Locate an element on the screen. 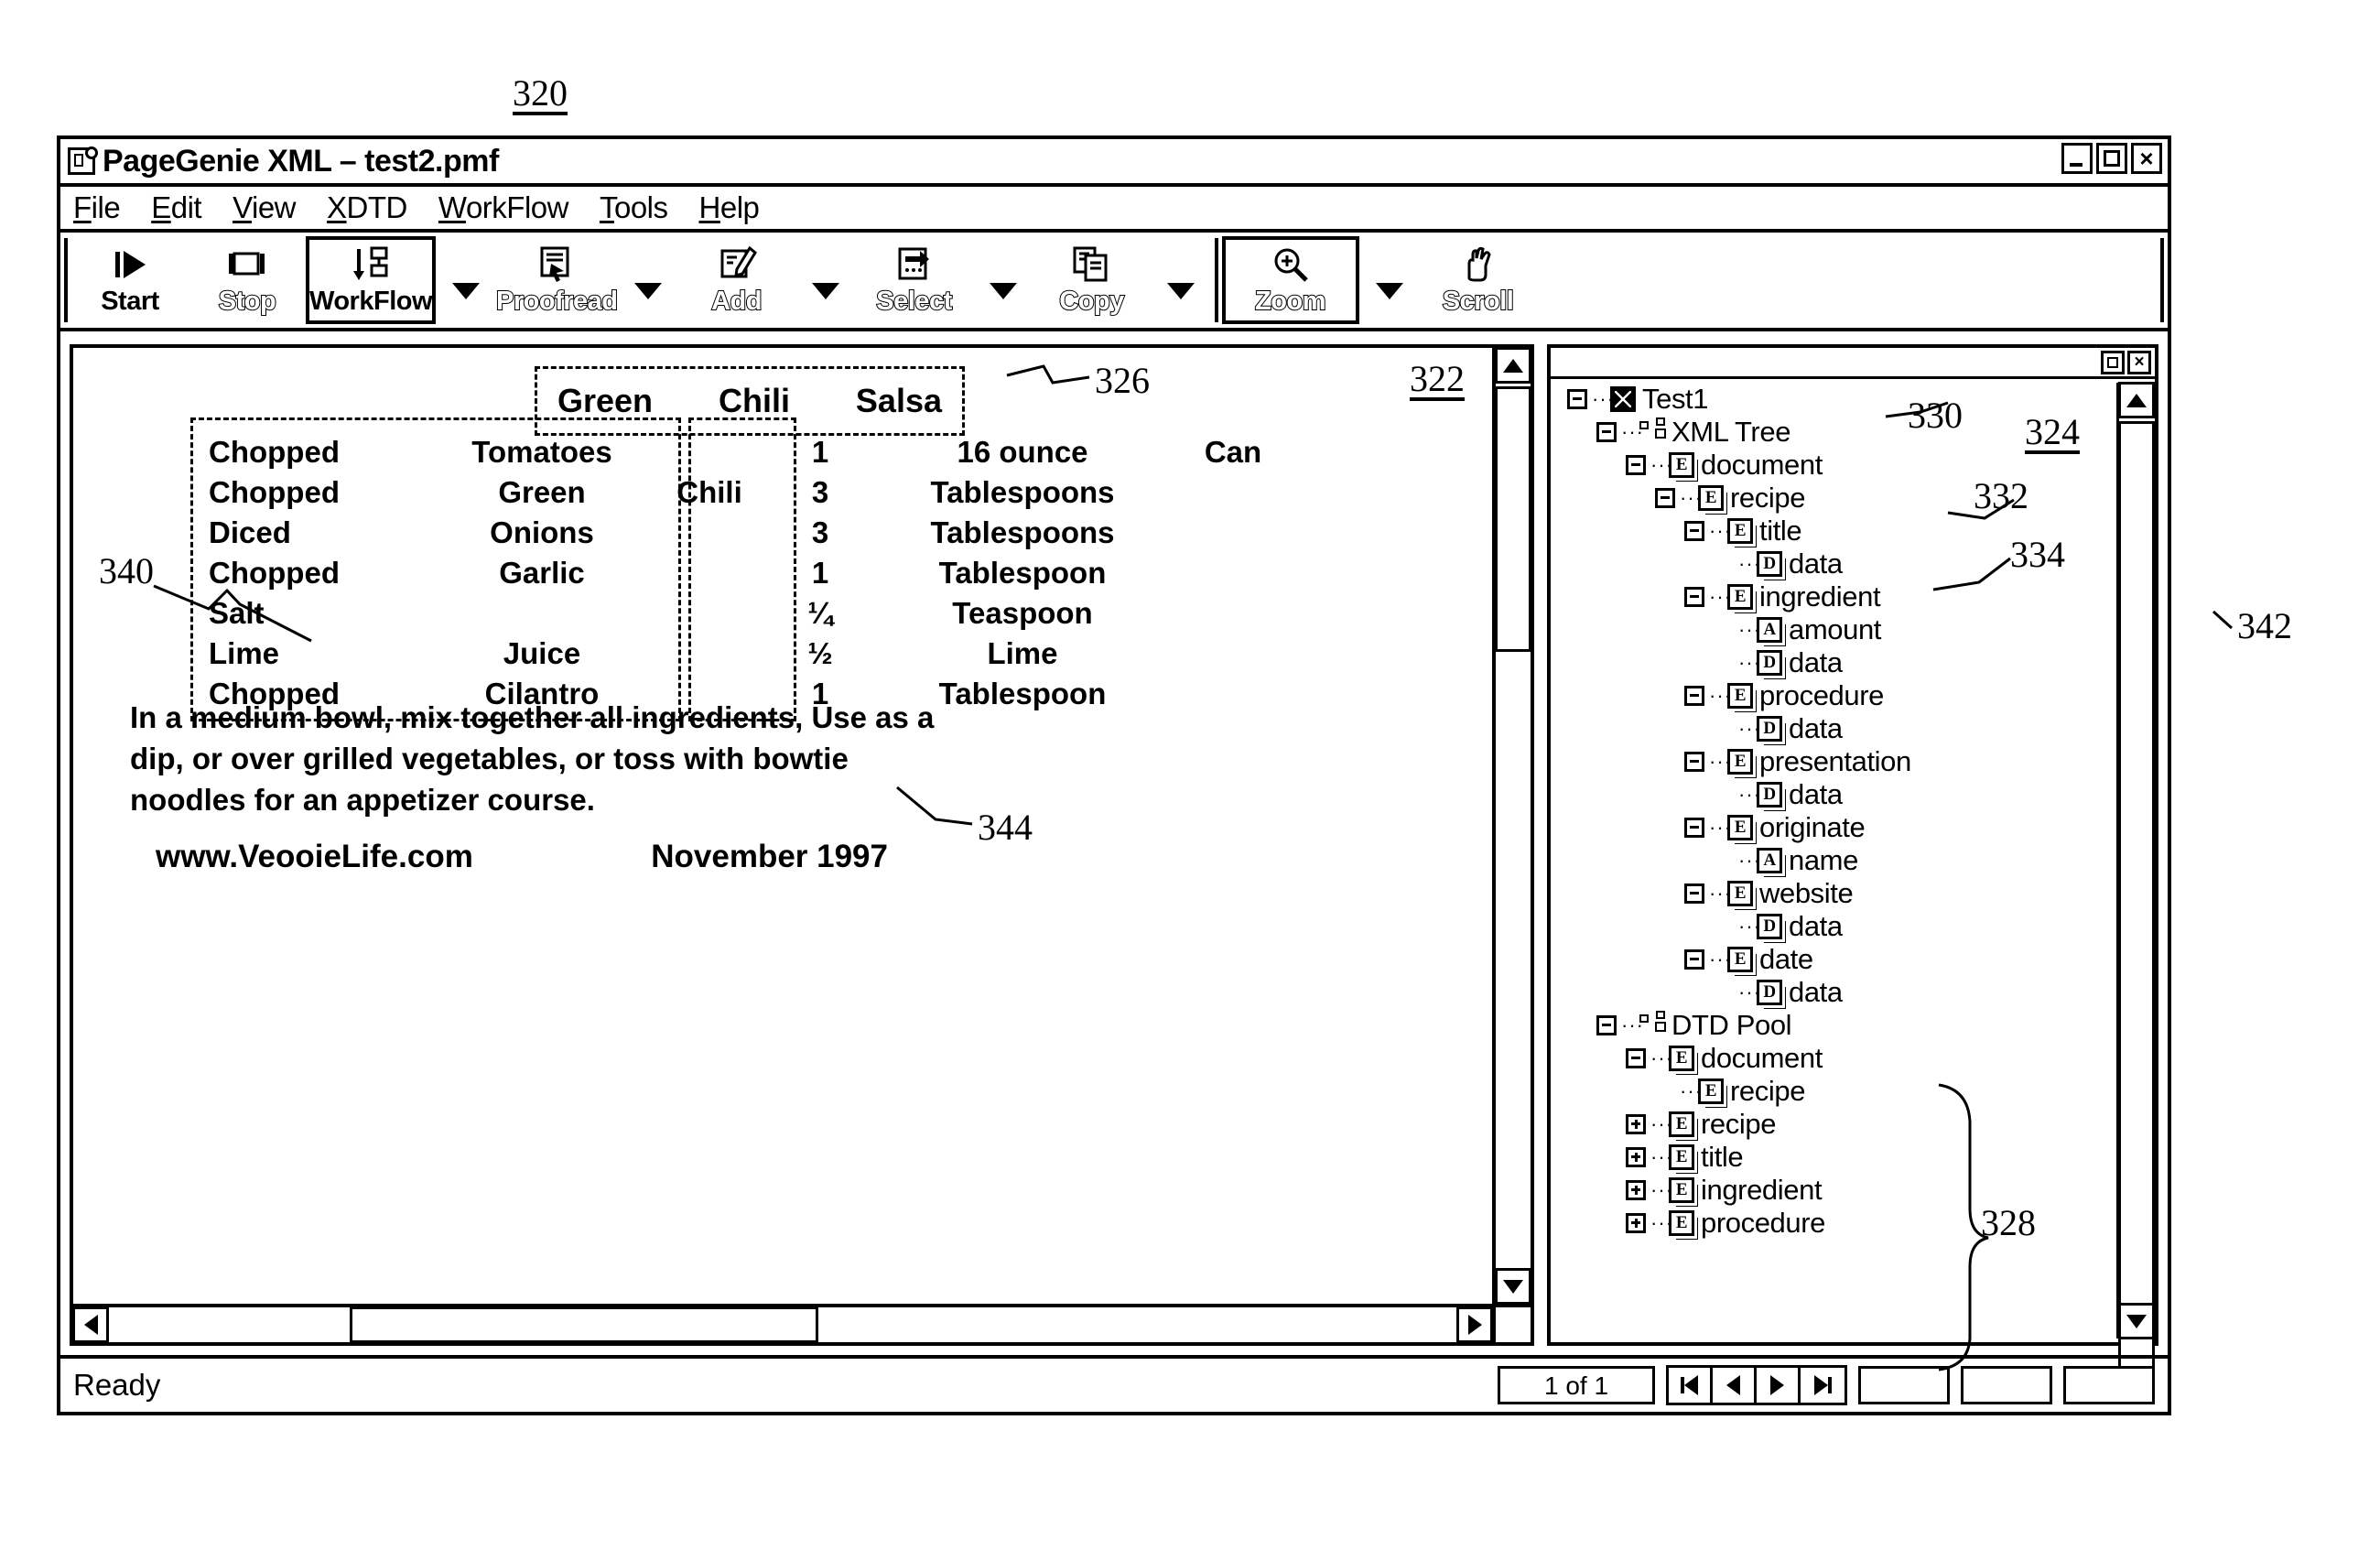  menu-item-workflow: WorkFlow is located at coordinates (503, 208).